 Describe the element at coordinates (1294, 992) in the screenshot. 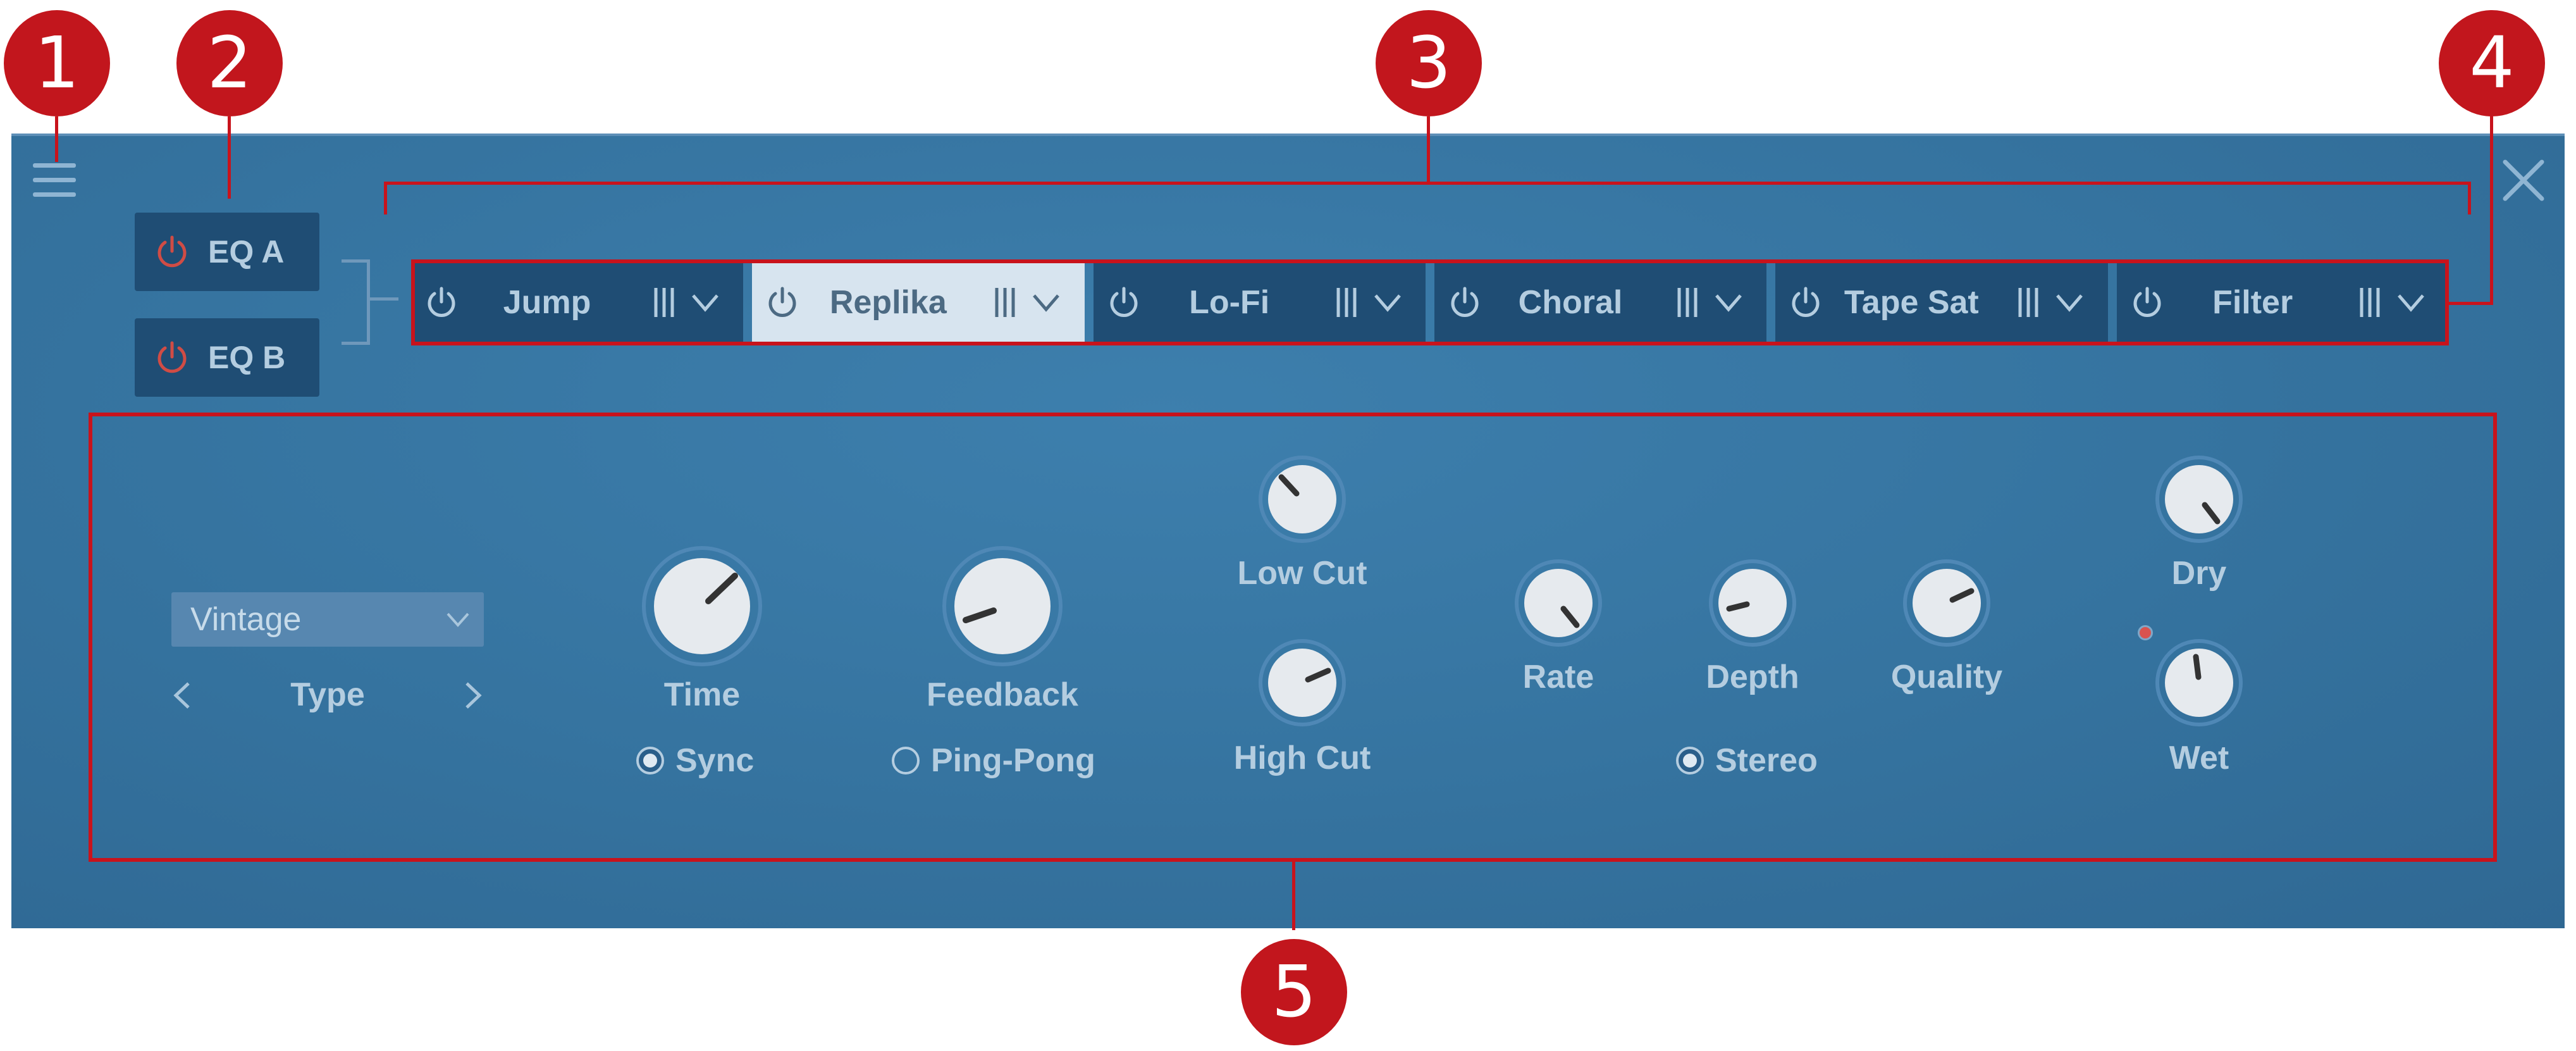

I see `annotation-marker: 5` at that location.